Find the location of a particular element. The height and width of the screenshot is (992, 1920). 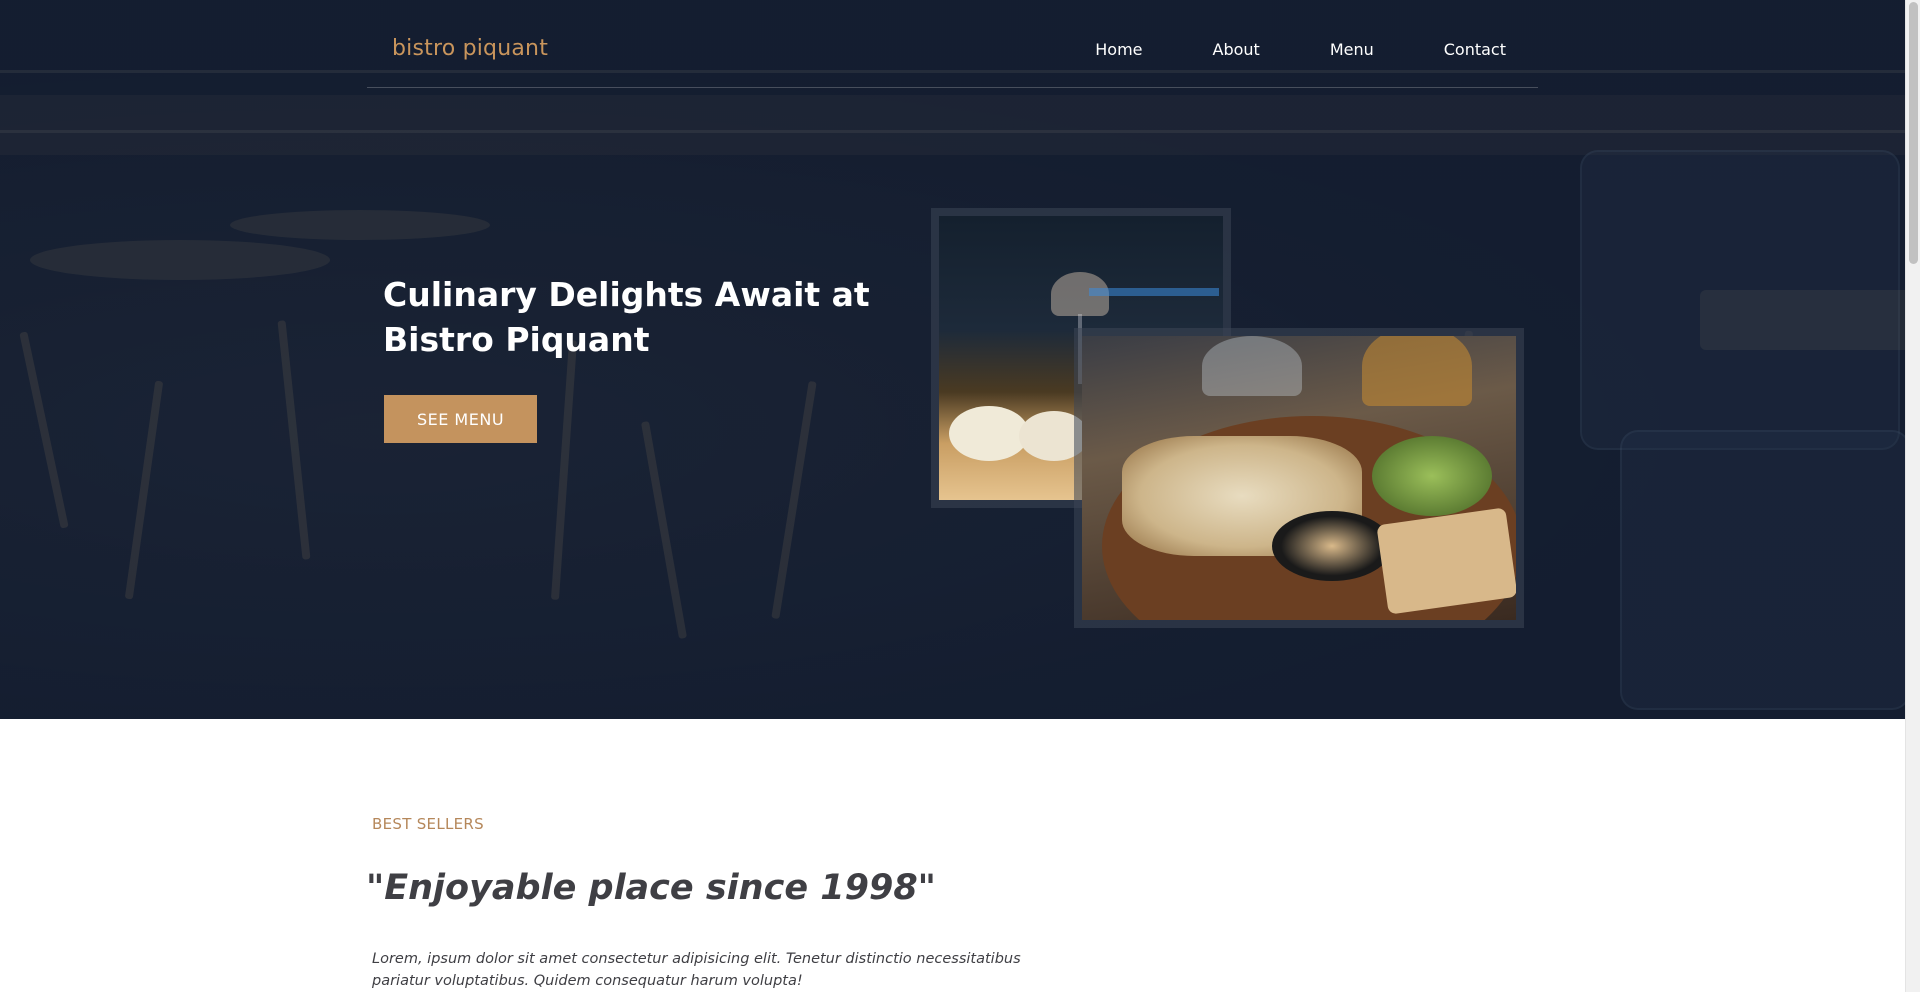

bg-wall is located at coordinates (952, 125).